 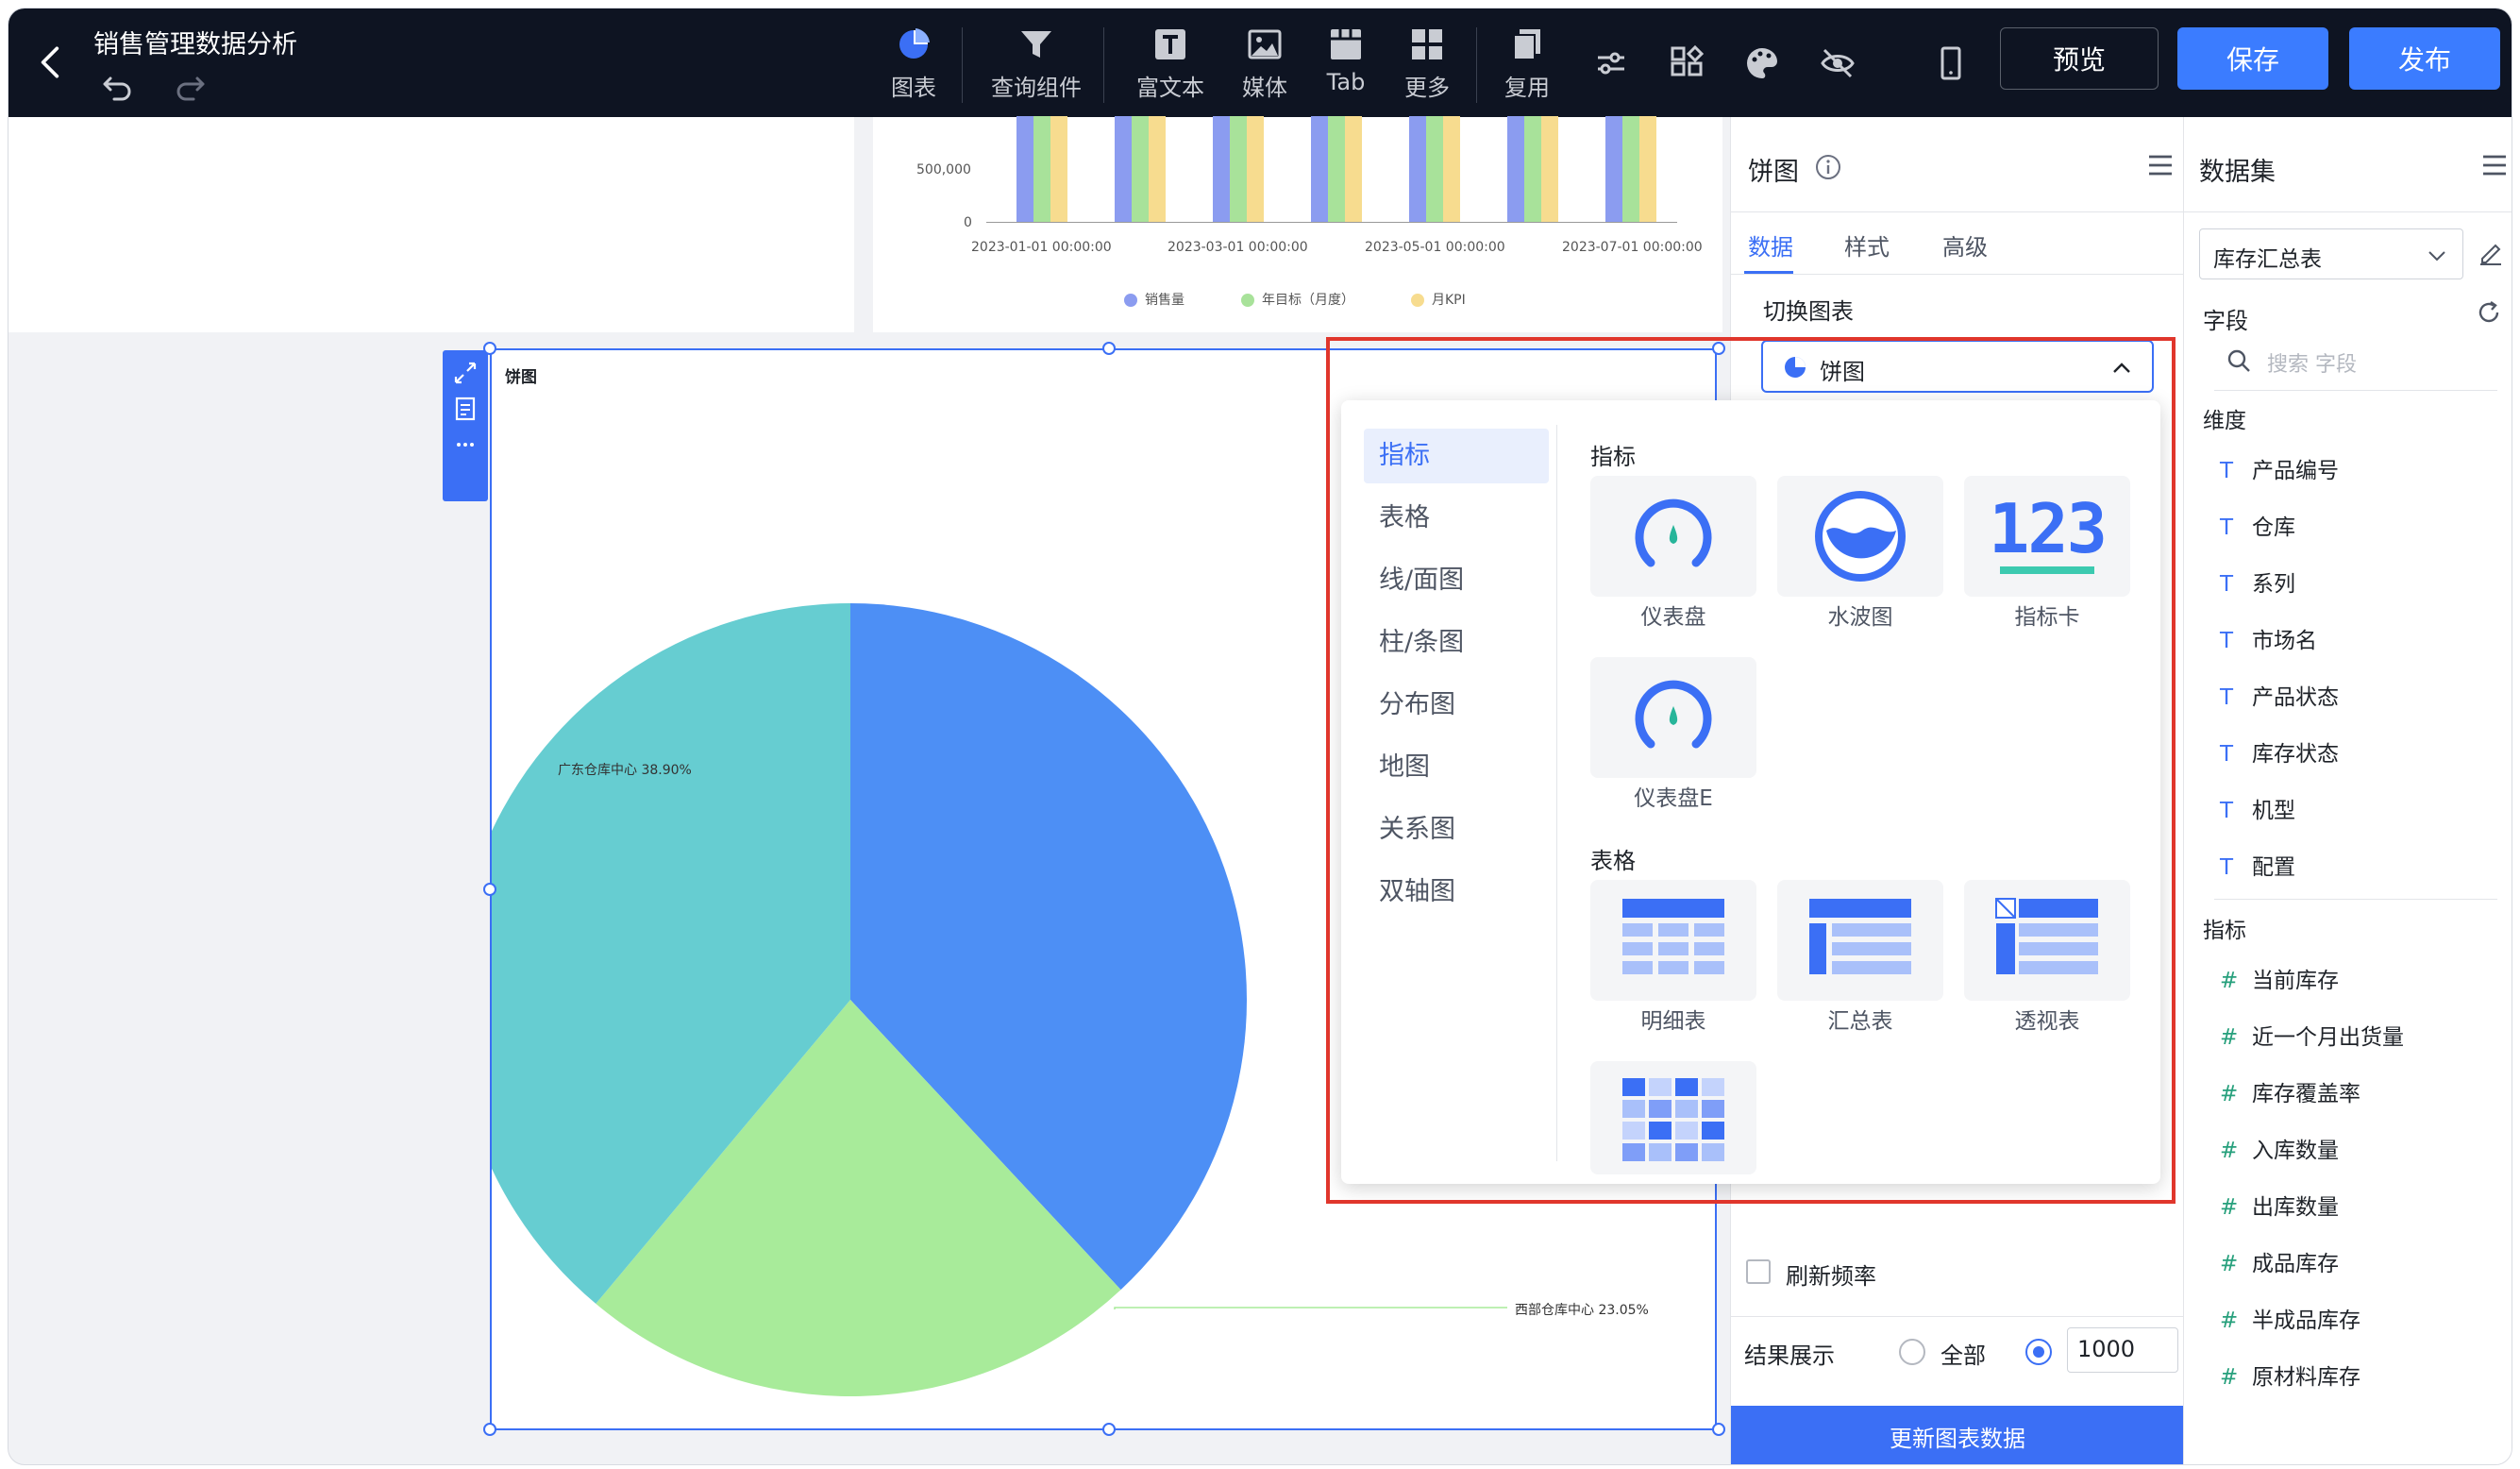 I want to click on chevron-down-icon, so click(x=2436, y=256).